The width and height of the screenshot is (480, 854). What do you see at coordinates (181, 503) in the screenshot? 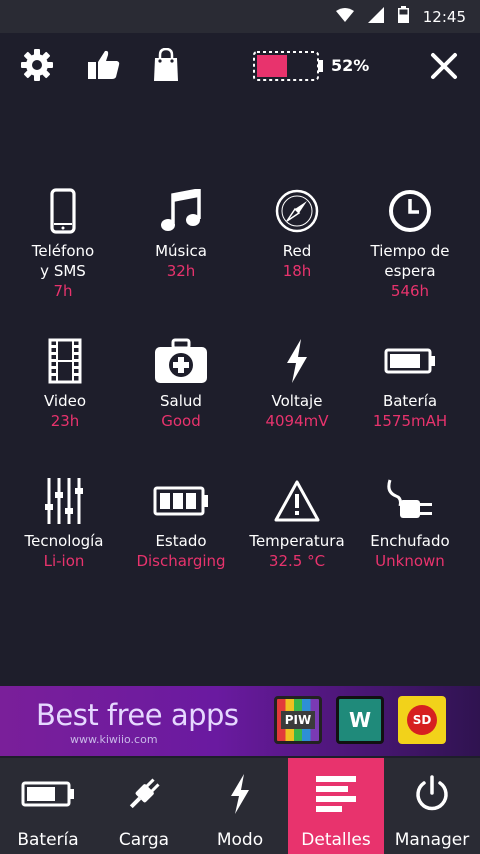
I see `battery-full-icon` at bounding box center [181, 503].